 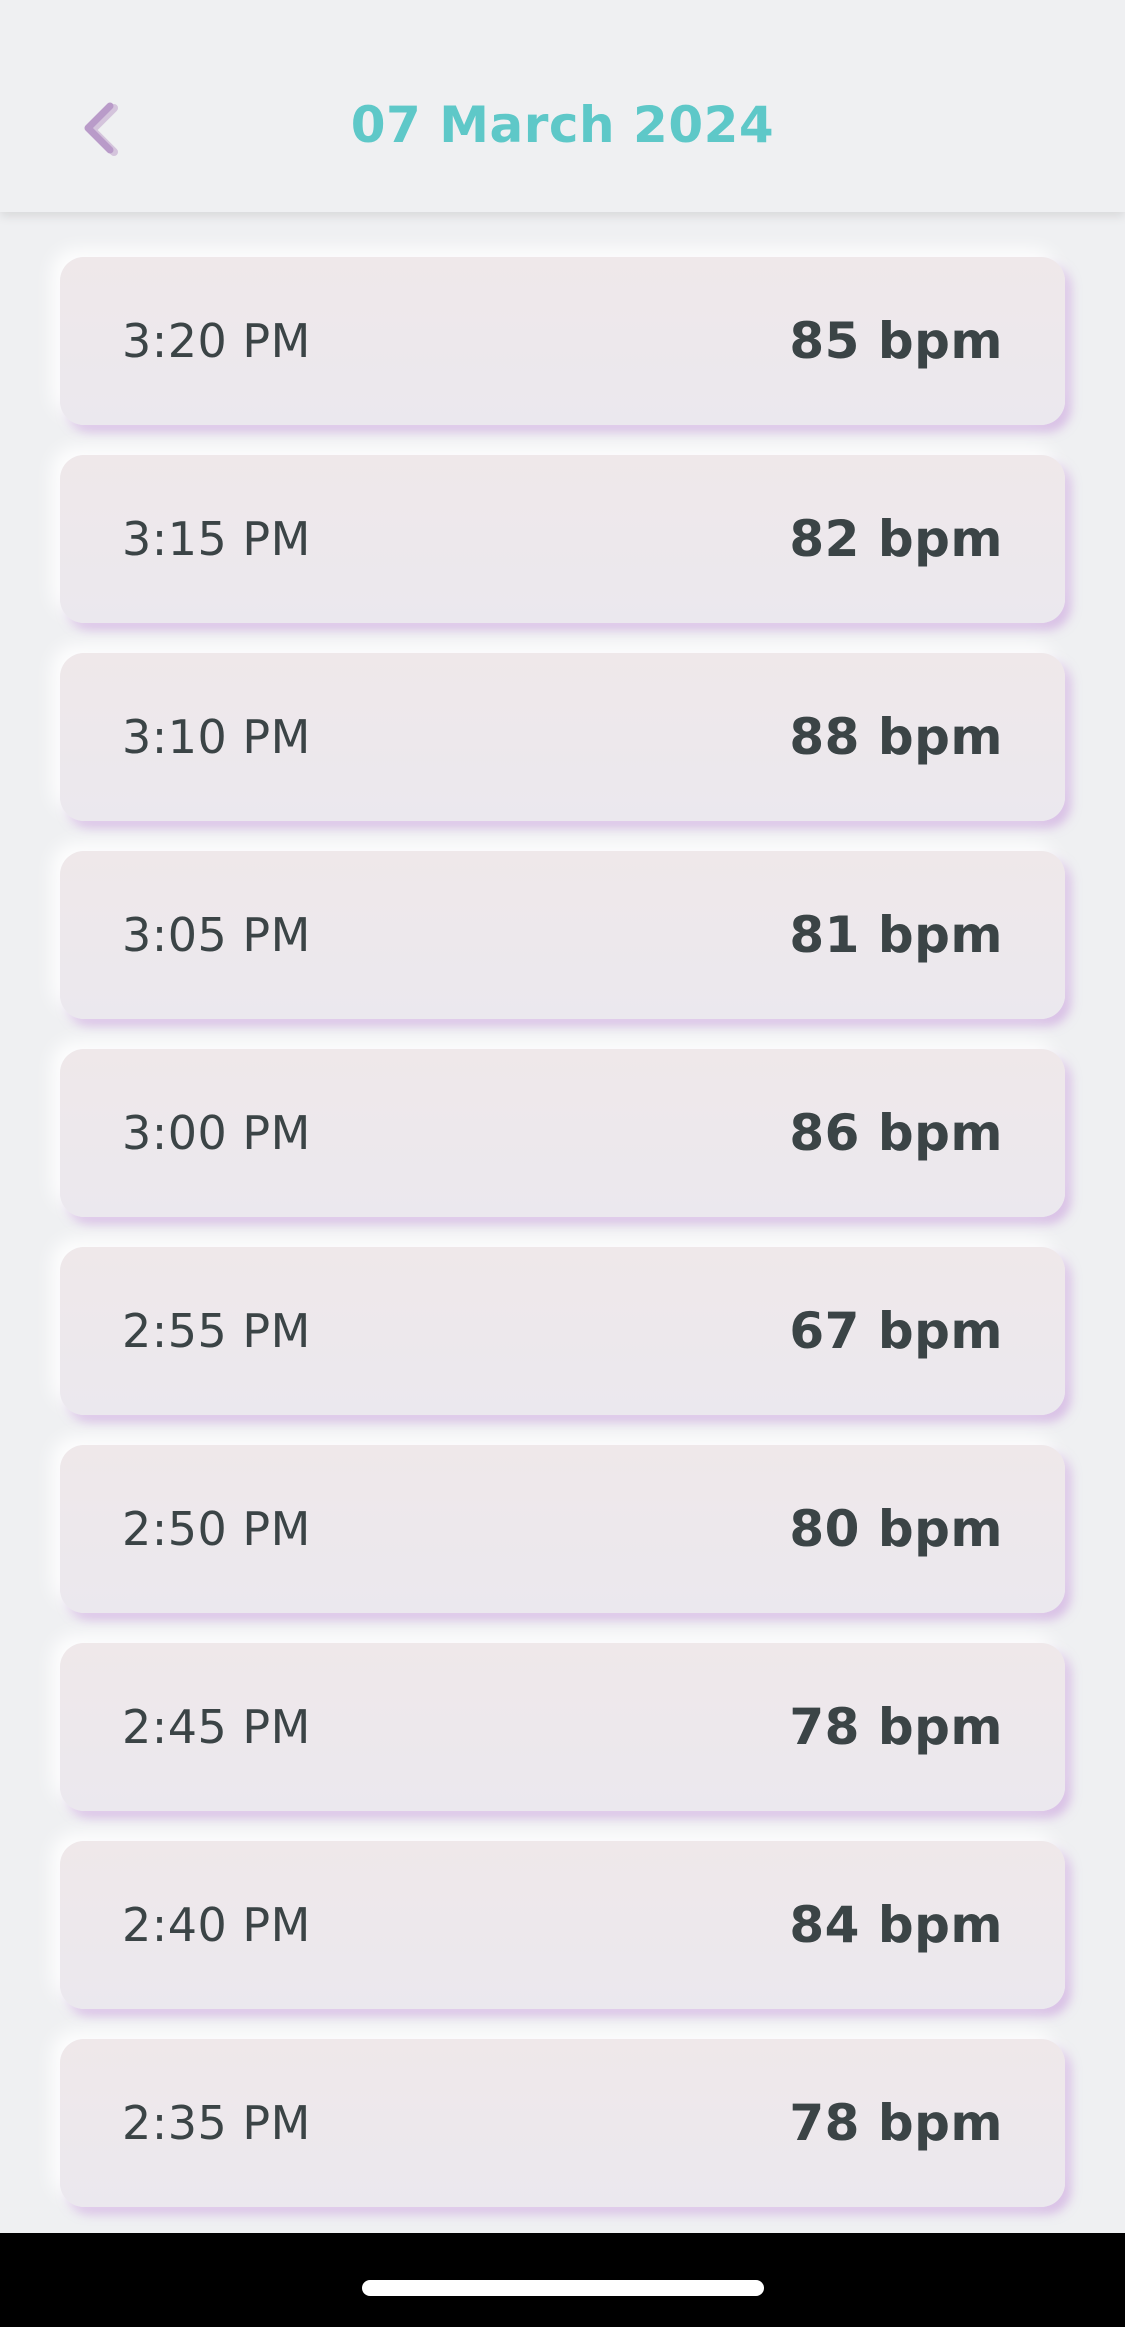 What do you see at coordinates (562, 341) in the screenshot?
I see `list-item: 3:20 PM 85 bpm` at bounding box center [562, 341].